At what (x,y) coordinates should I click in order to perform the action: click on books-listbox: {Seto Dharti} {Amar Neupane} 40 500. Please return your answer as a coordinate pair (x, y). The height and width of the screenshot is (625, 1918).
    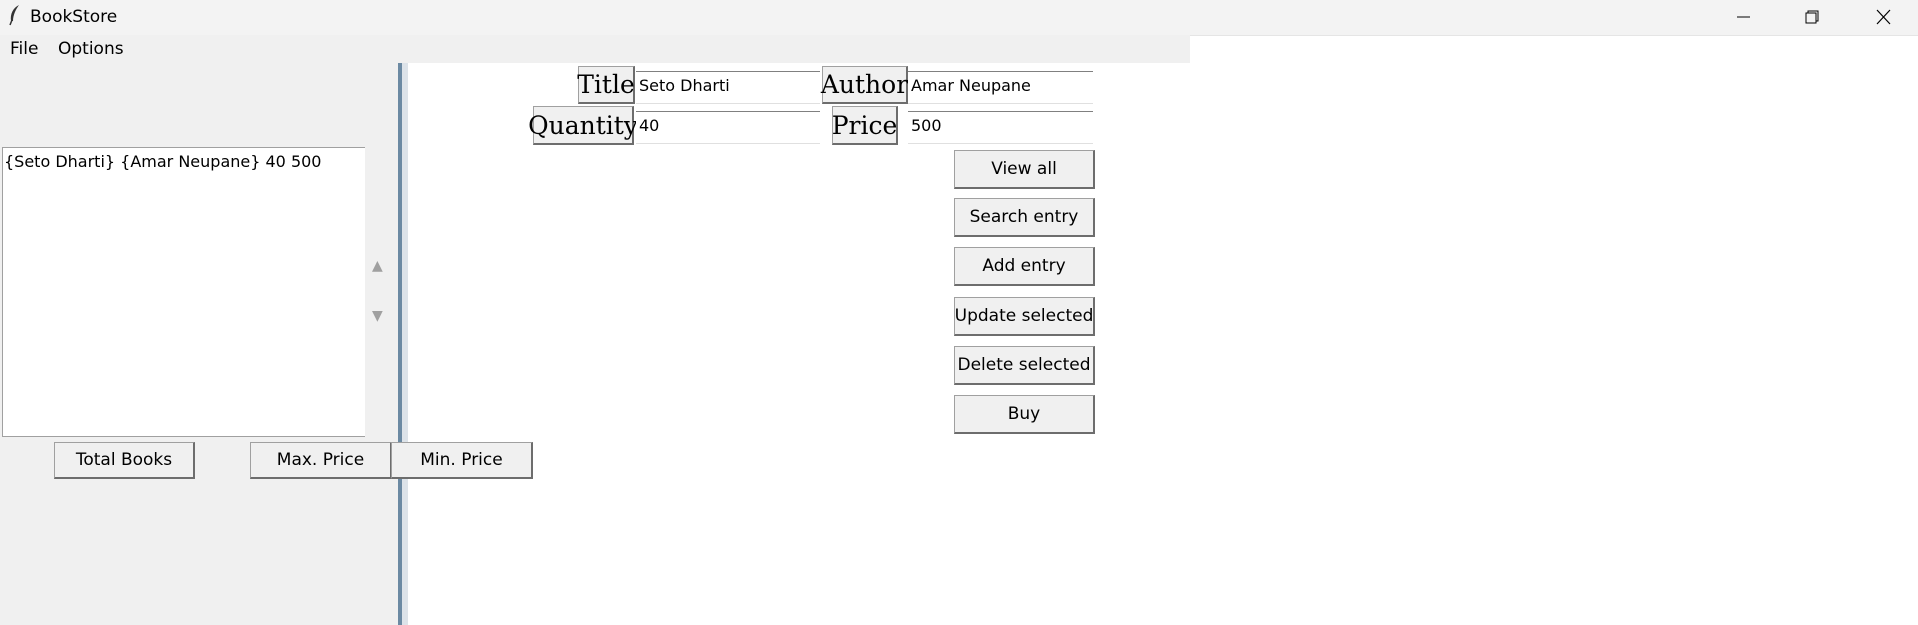
    Looking at the image, I should click on (183, 292).